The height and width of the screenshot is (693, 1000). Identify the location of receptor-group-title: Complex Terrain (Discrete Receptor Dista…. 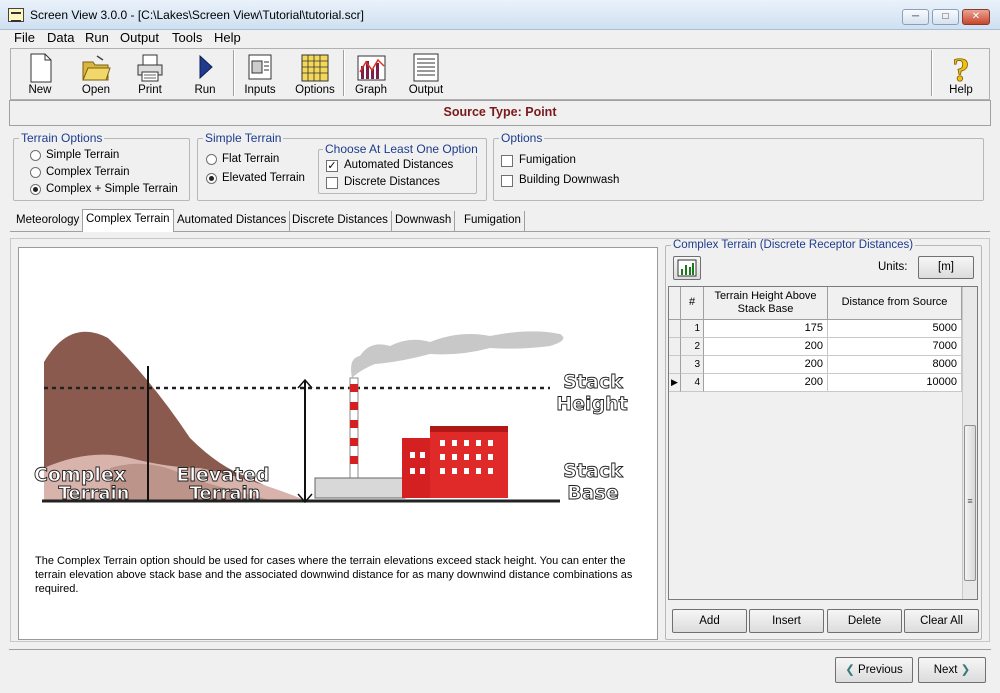
(793, 245).